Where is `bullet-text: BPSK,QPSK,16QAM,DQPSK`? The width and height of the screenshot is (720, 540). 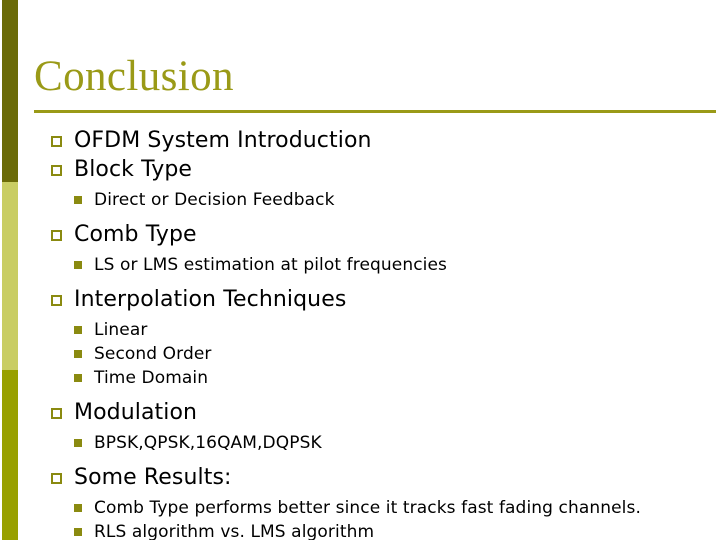 bullet-text: BPSK,QPSK,16QAM,DQPSK is located at coordinates (208, 443).